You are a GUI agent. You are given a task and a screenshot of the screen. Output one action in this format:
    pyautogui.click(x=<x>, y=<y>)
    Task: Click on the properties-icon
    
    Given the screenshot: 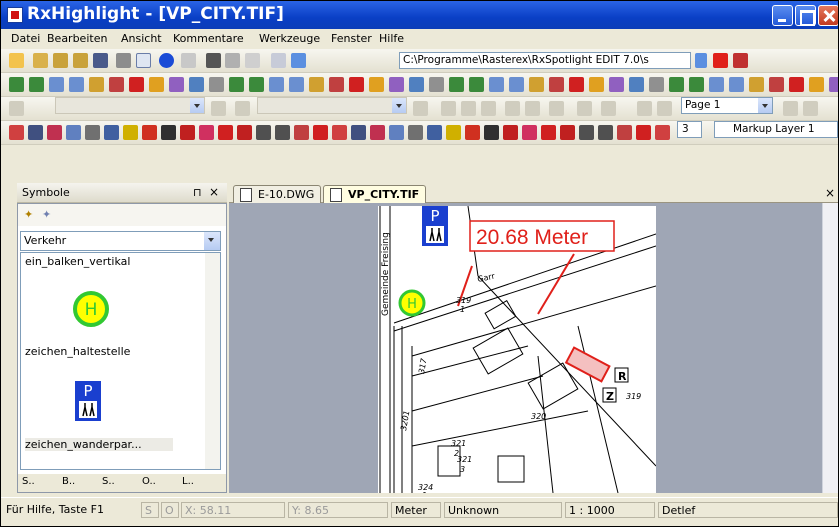 What is the action you would take?
    pyautogui.click(x=662, y=132)
    